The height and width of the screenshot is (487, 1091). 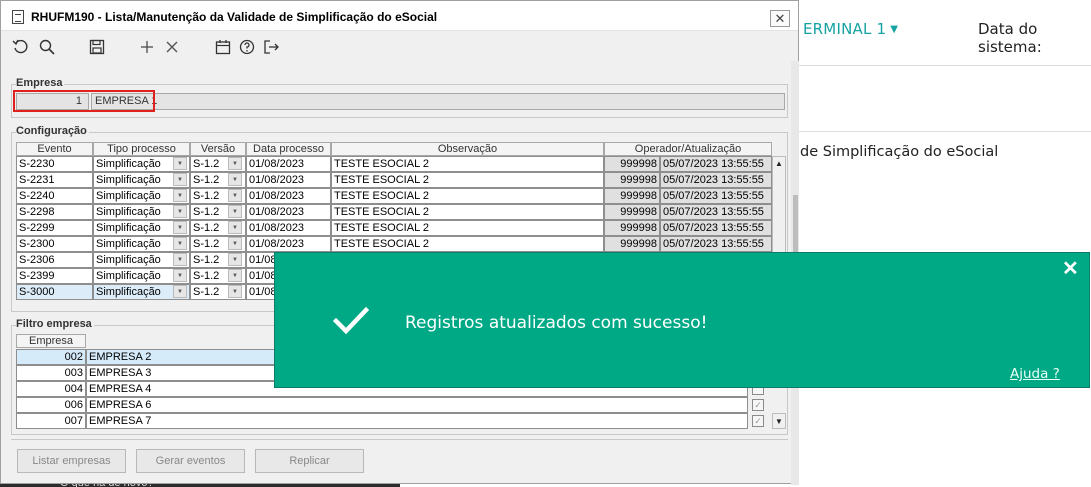 What do you see at coordinates (97, 47) in the screenshot?
I see `save-icon` at bounding box center [97, 47].